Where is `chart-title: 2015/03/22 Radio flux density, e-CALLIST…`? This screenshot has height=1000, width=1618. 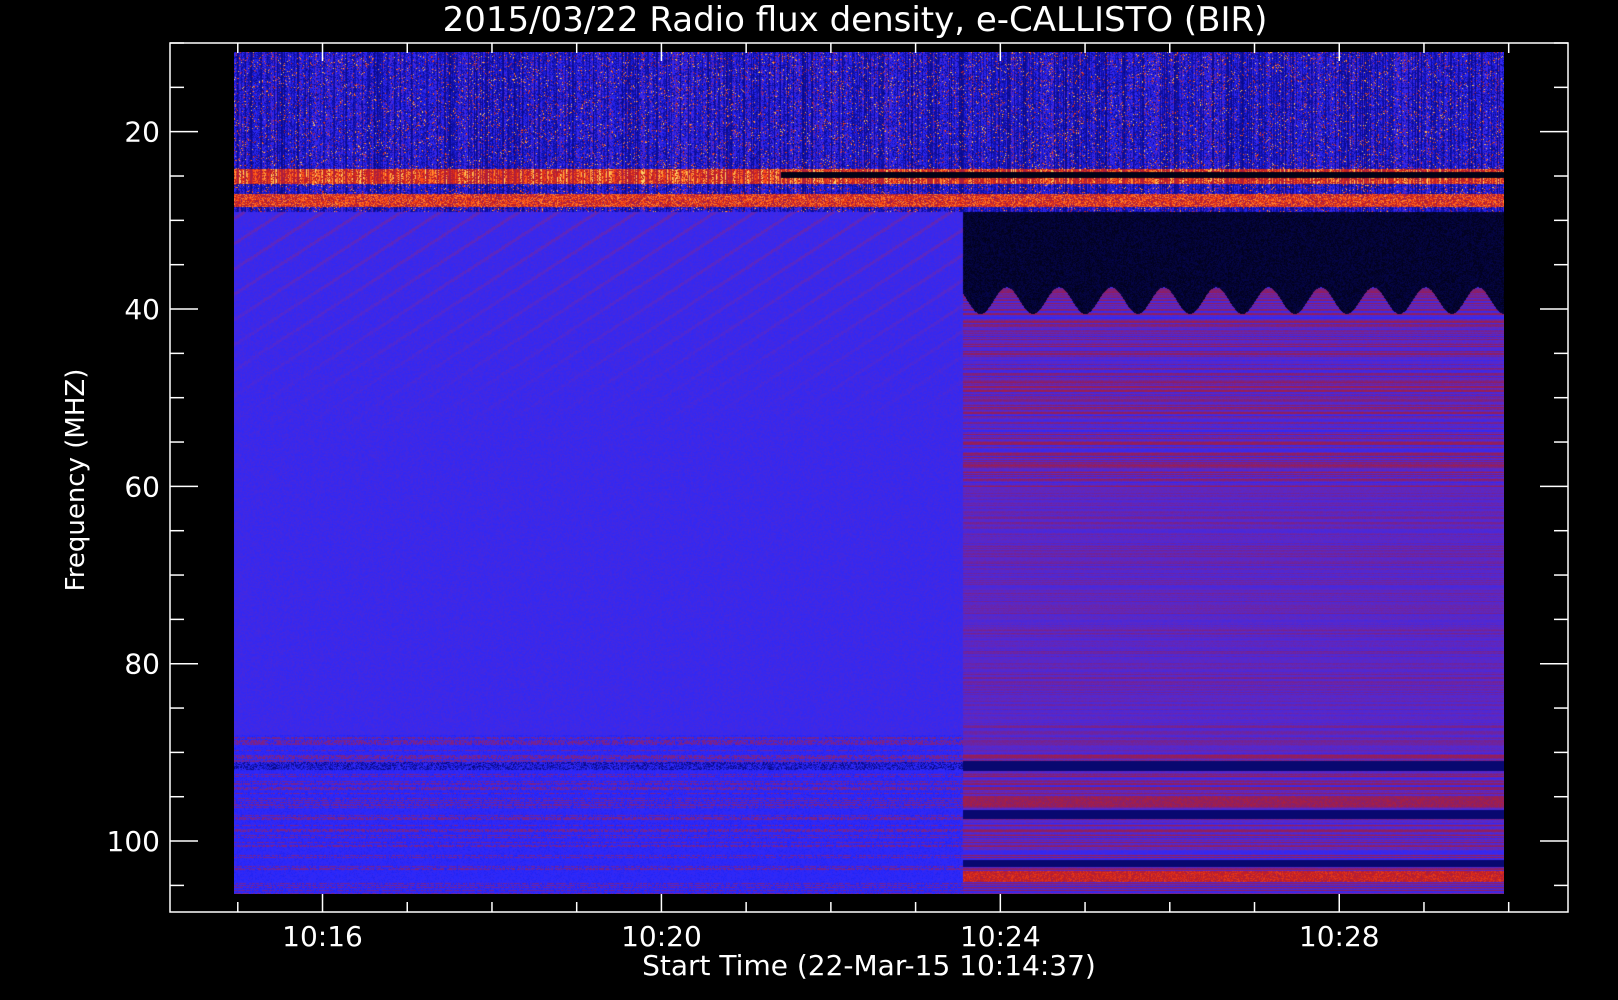
chart-title: 2015/03/22 Radio flux density, e-CALLIST… is located at coordinates (855, 20).